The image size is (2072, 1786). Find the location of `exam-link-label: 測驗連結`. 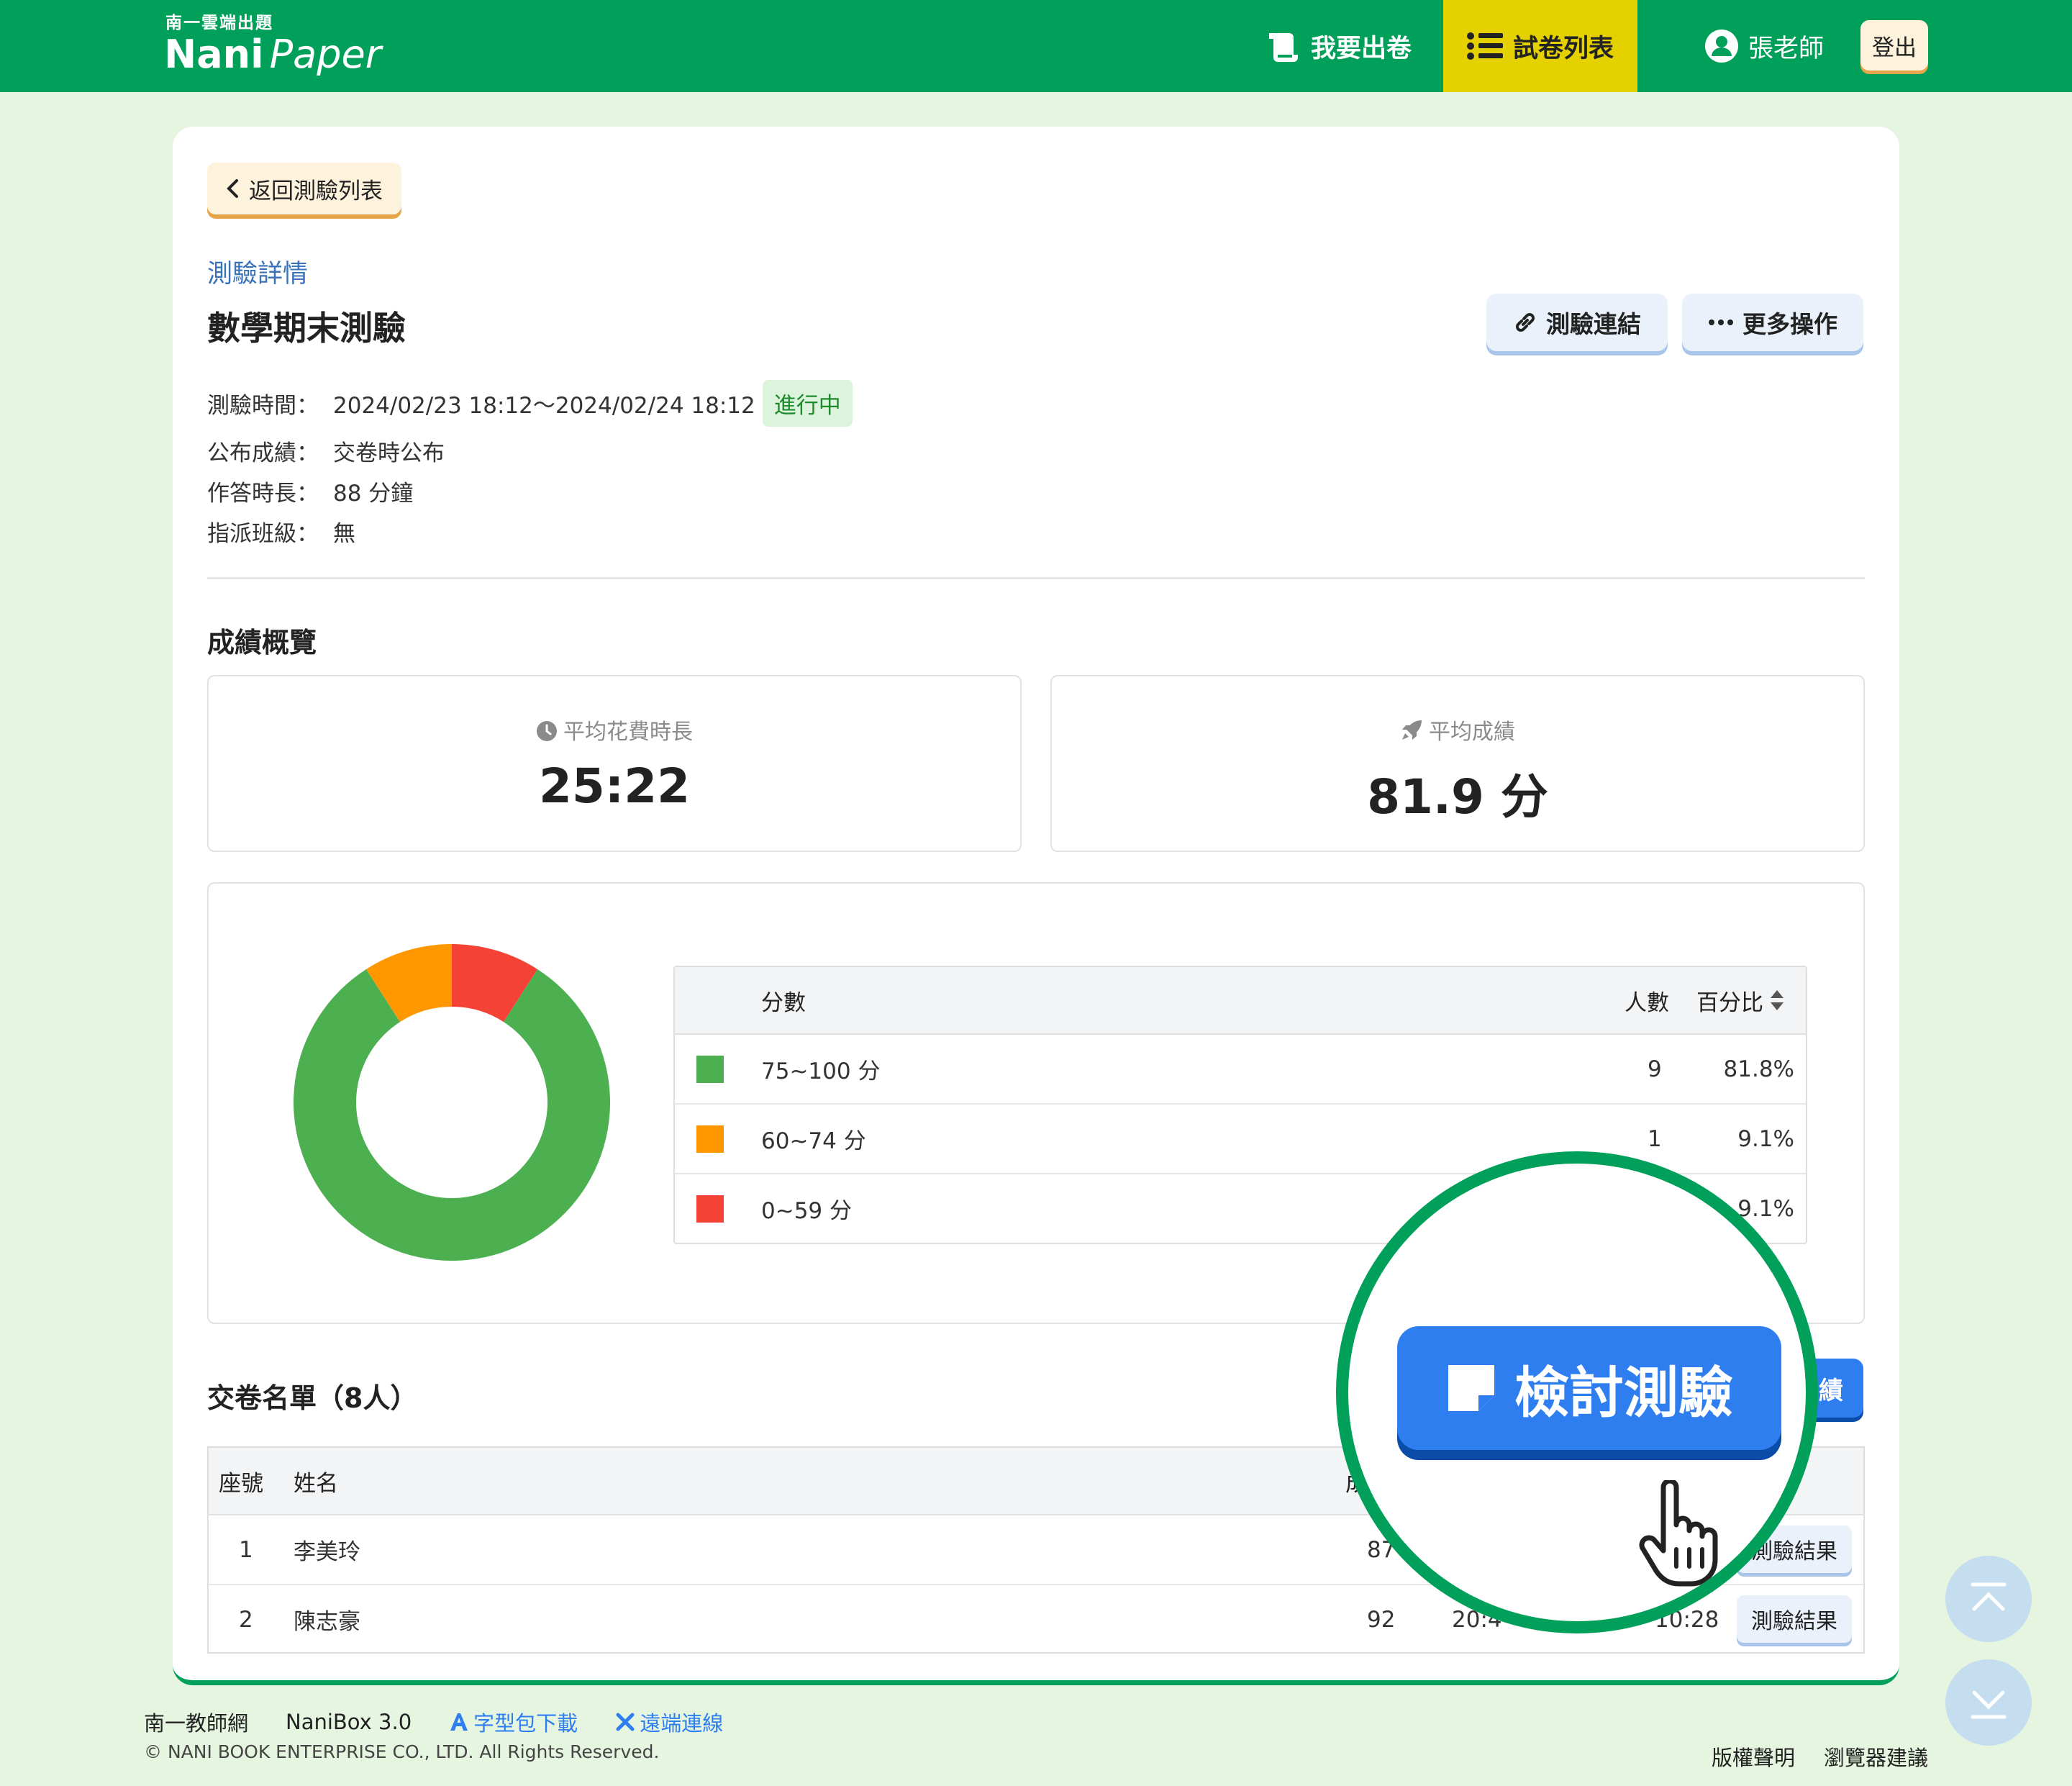

exam-link-label: 測驗連結 is located at coordinates (1593, 324).